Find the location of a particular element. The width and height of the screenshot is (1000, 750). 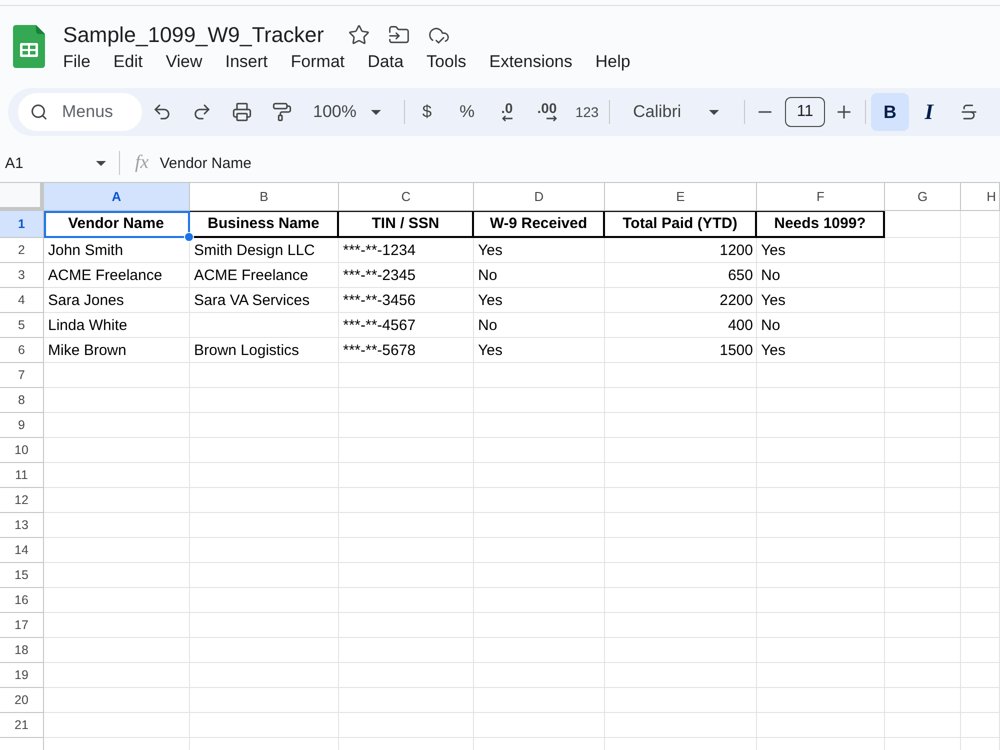

formula-field: Vendor Name is located at coordinates (206, 163).